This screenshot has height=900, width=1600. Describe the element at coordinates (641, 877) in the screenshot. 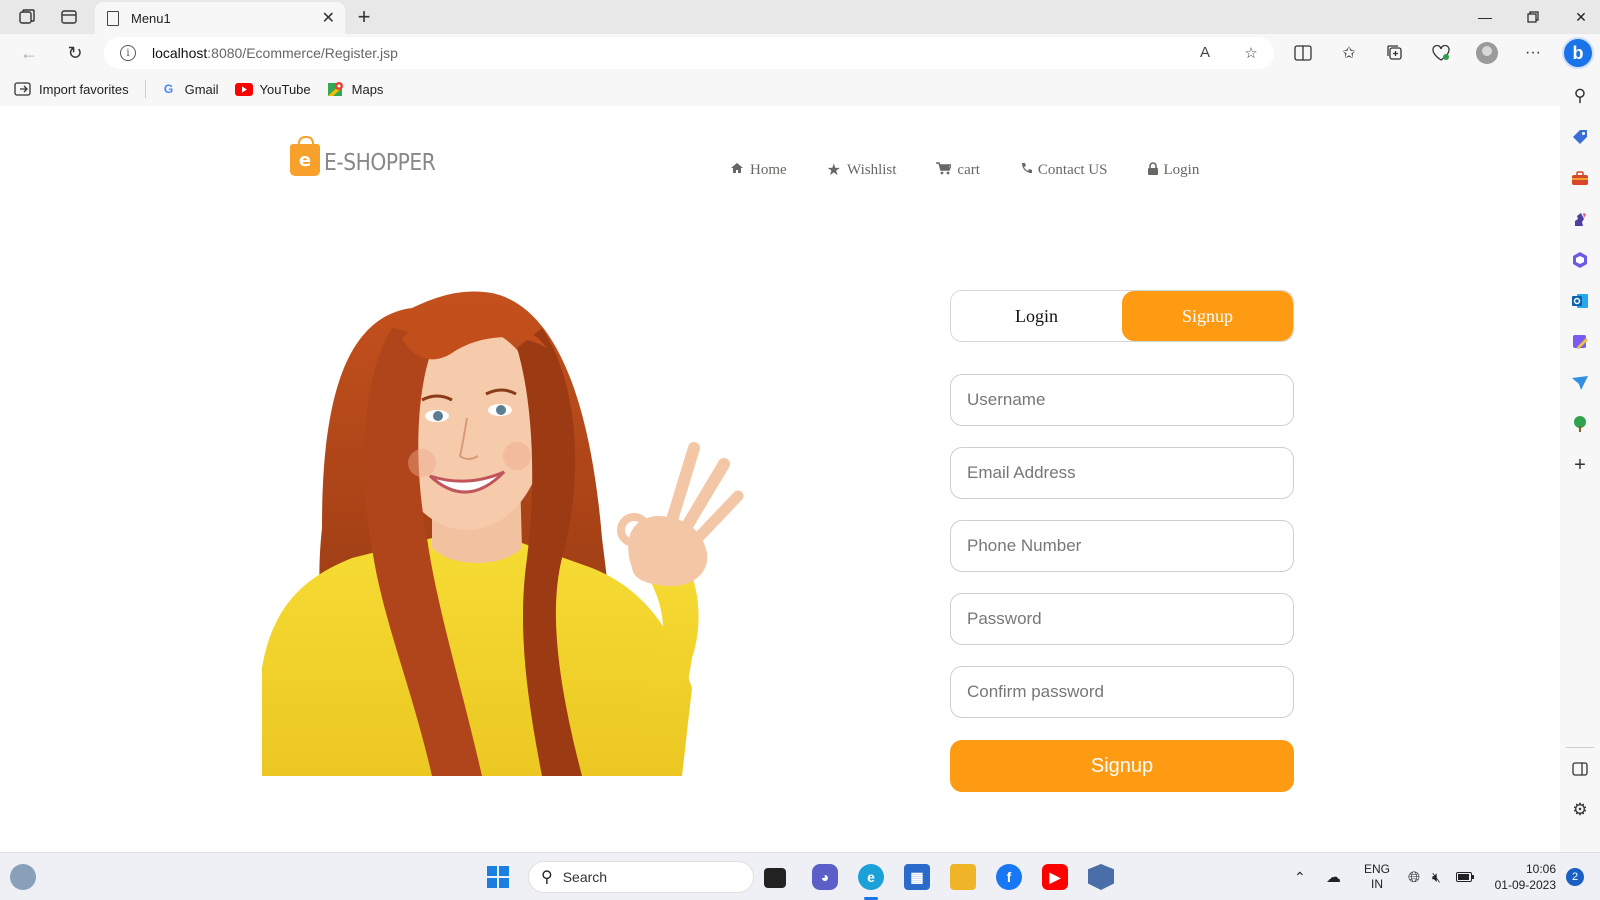

I see `taskbar-search: ⚲ Search` at that location.